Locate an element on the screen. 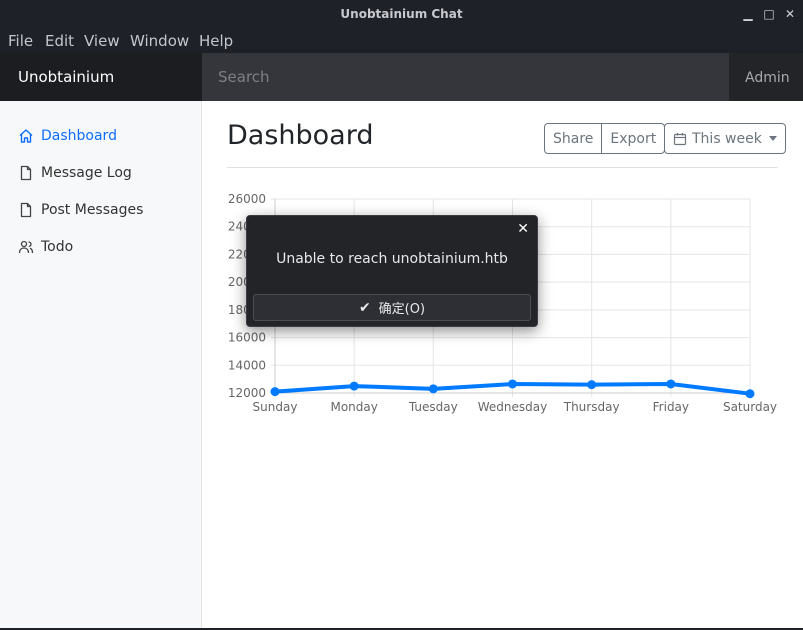  sidebar-item-post-messages: Post Messages is located at coordinates (80, 210).